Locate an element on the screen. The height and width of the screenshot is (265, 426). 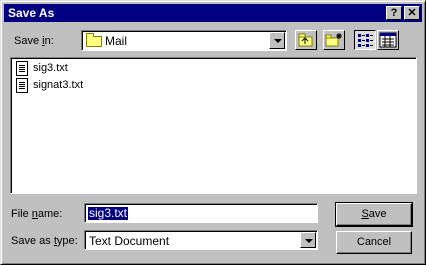
help-button: ? is located at coordinates (394, 13).